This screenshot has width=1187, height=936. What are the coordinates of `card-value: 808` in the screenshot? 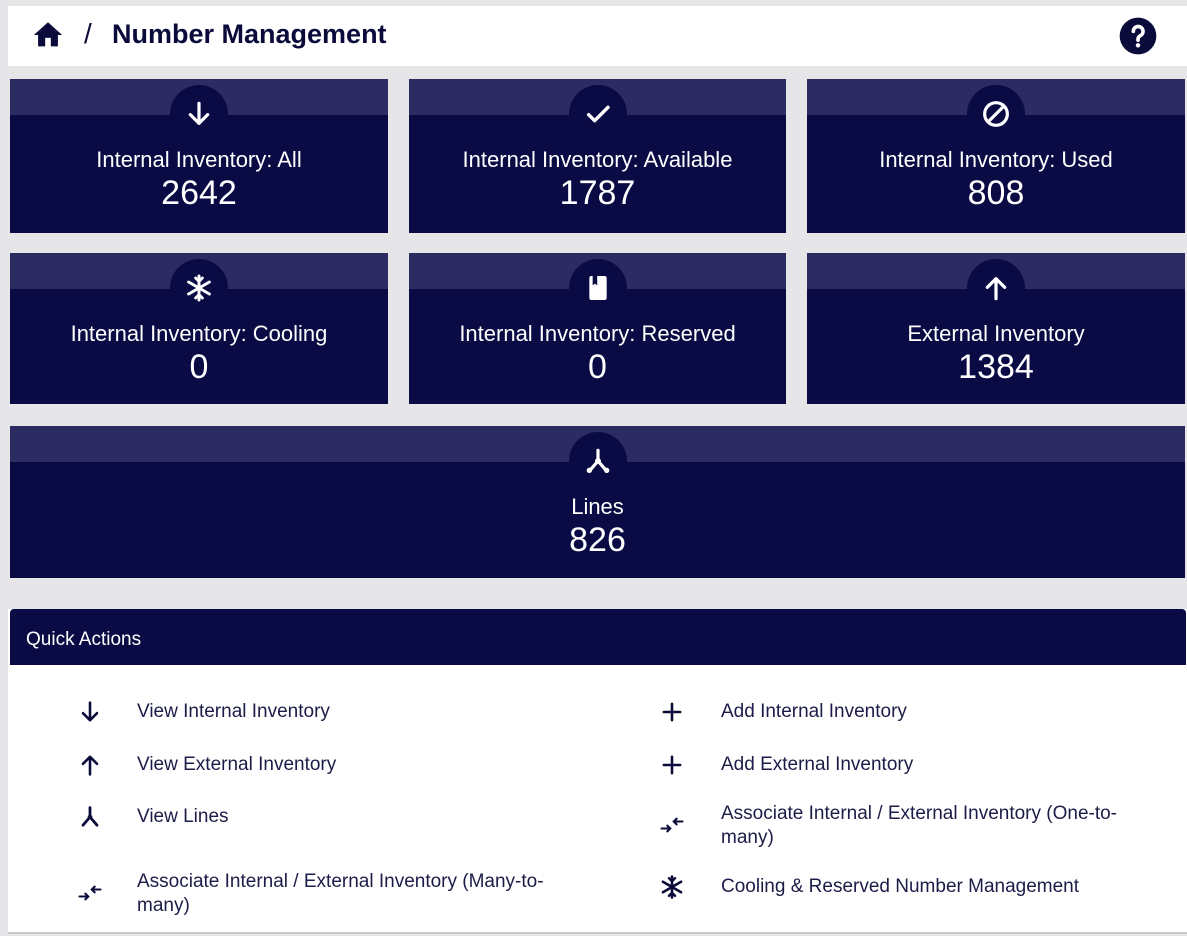 It's located at (996, 193).